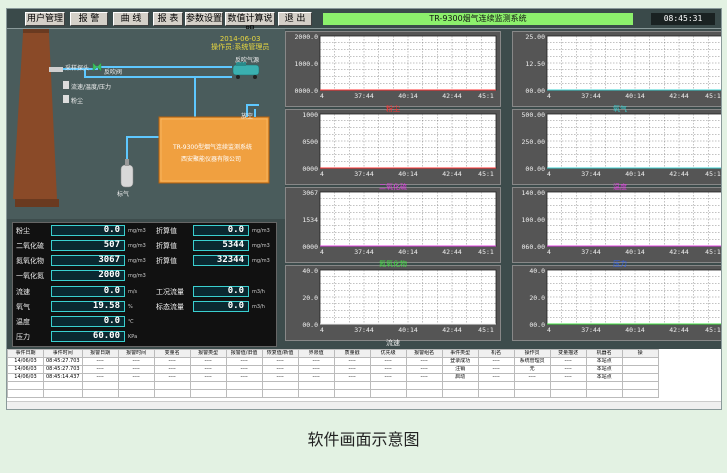  Describe the element at coordinates (363, 439) in the screenshot. I see `figure-caption: 软件画面示意图` at that location.